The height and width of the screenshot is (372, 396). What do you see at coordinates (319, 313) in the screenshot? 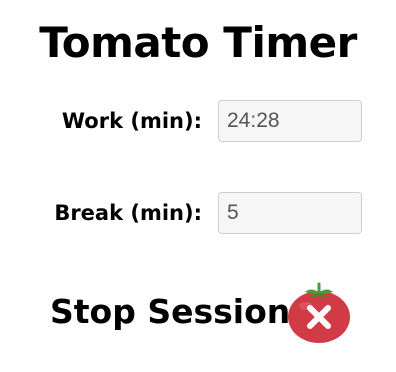
I see `tomato-close-icon` at bounding box center [319, 313].